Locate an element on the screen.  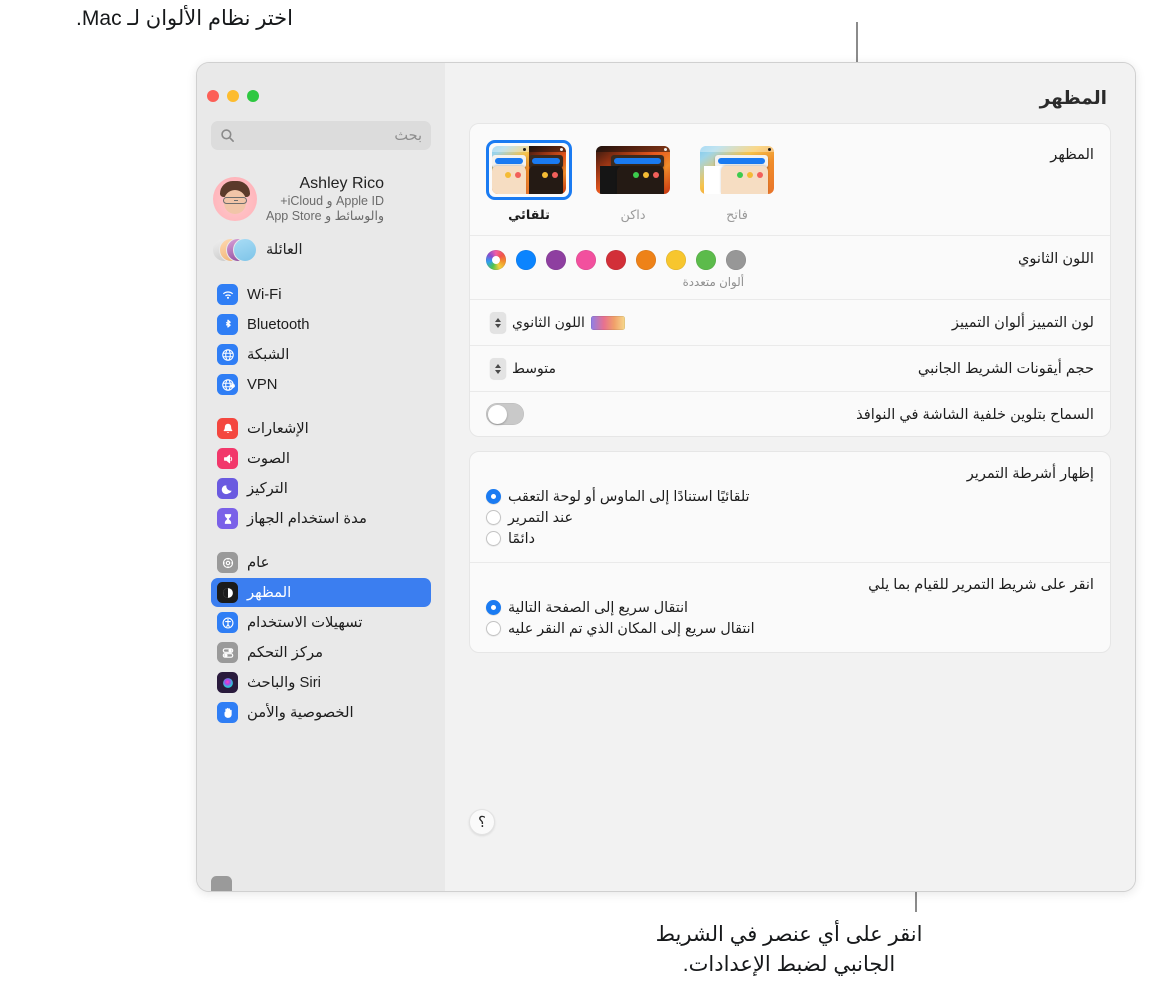
family-avatars-icon is located at coordinates (234, 250).